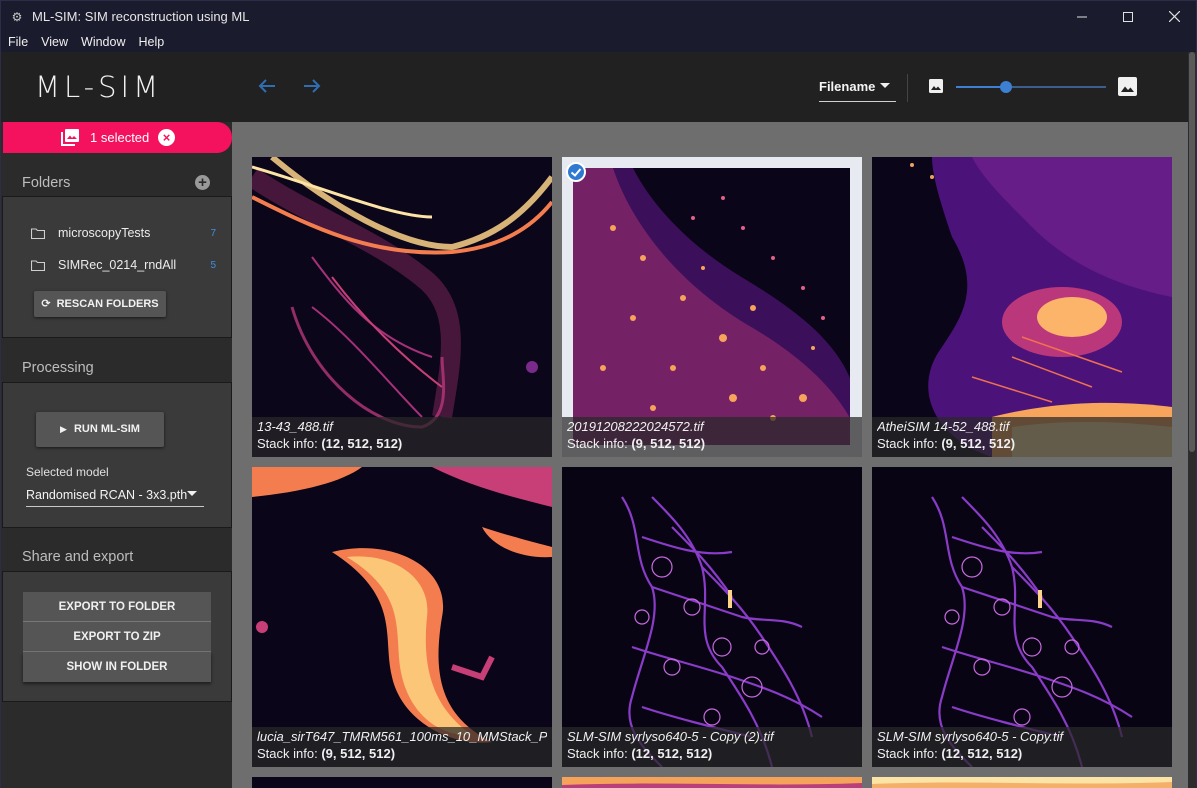 The width and height of the screenshot is (1197, 788). I want to click on close-button, so click(1174, 16).